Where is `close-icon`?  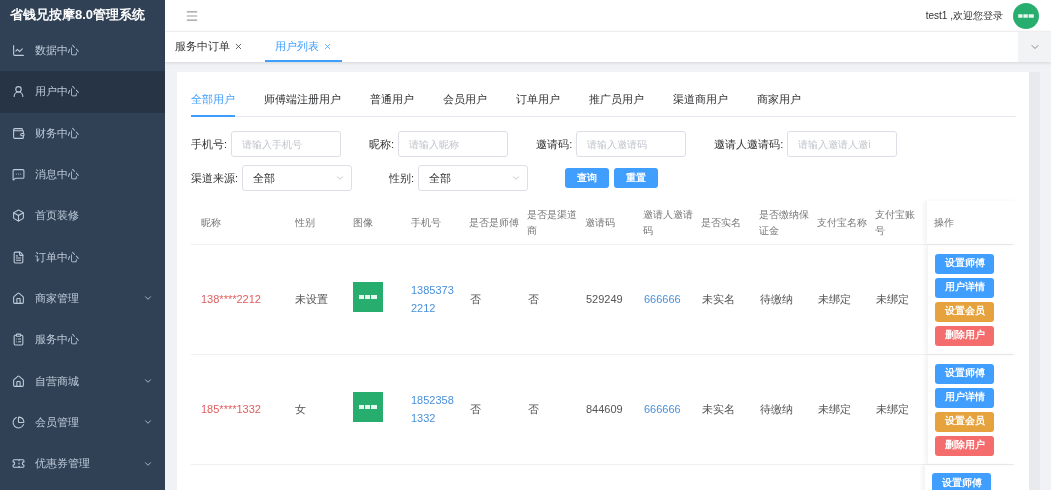
close-icon is located at coordinates (238, 46).